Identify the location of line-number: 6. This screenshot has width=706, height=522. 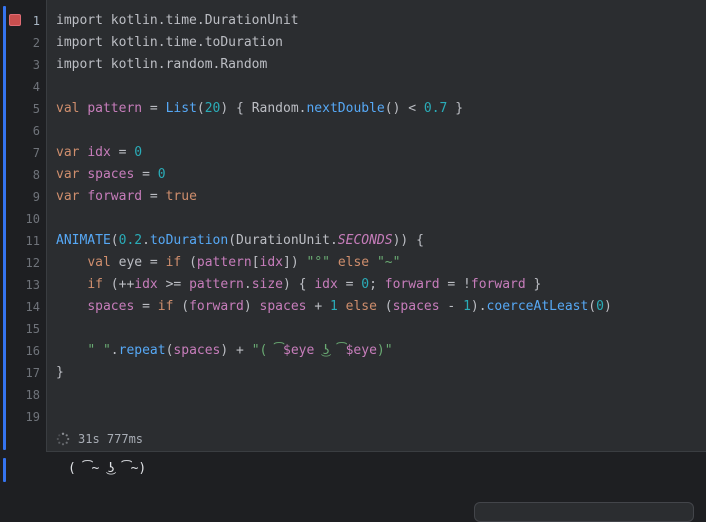
(36, 131).